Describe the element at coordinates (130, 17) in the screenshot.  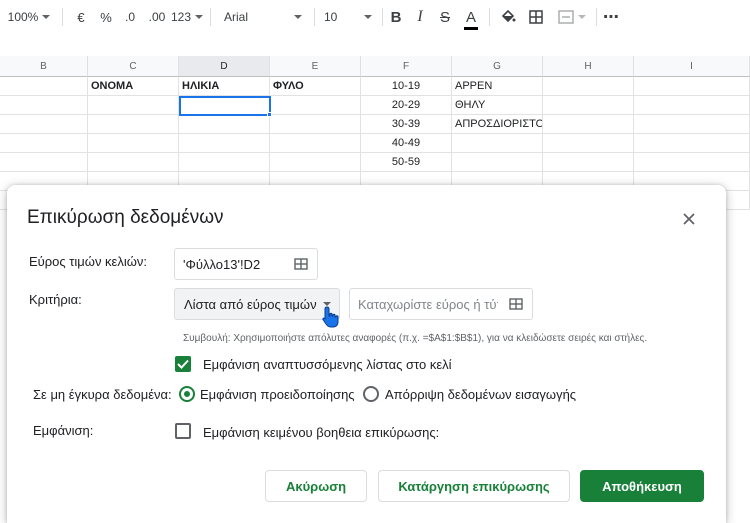
I see `decrease-decimals-button: .0` at that location.